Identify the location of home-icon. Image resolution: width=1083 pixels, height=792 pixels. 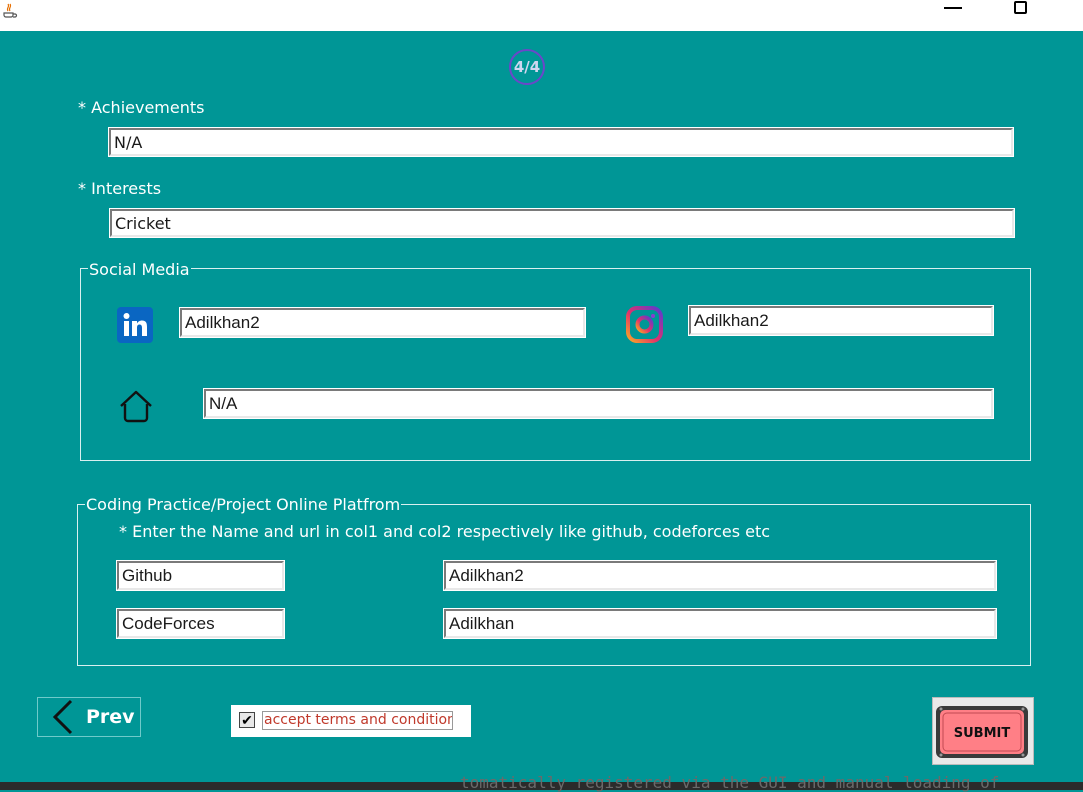
(136, 406).